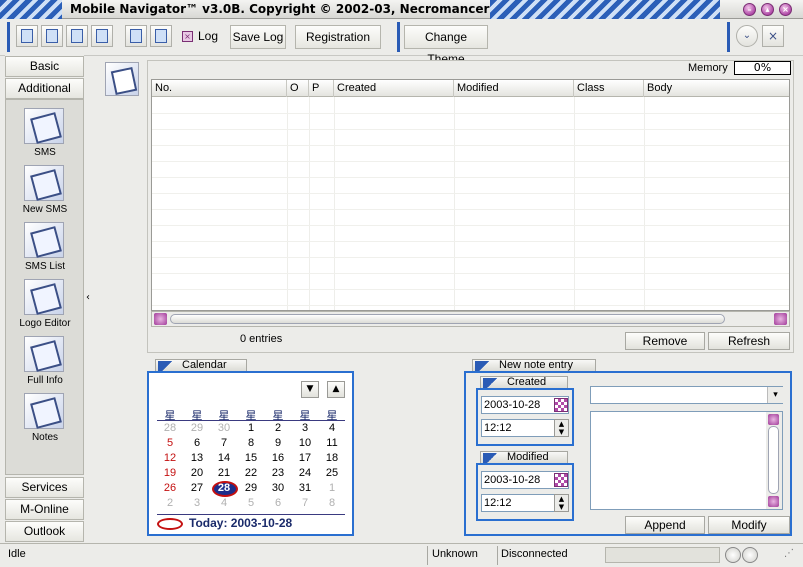 The height and width of the screenshot is (567, 803). What do you see at coordinates (197, 473) in the screenshot?
I see `calendar-day: 20` at bounding box center [197, 473].